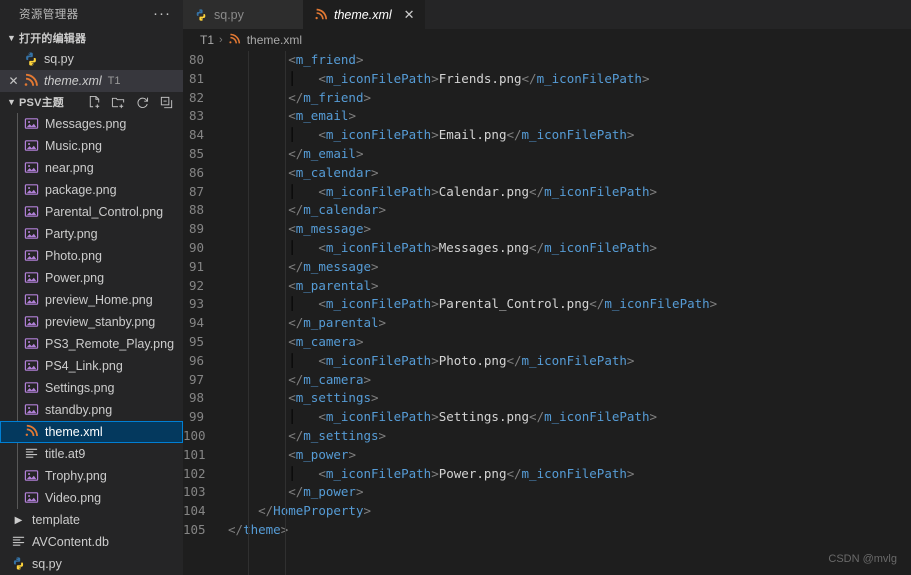 The height and width of the screenshot is (575, 911). What do you see at coordinates (547, 380) in the screenshot?
I see `code-line: 97 </m_camera>` at bounding box center [547, 380].